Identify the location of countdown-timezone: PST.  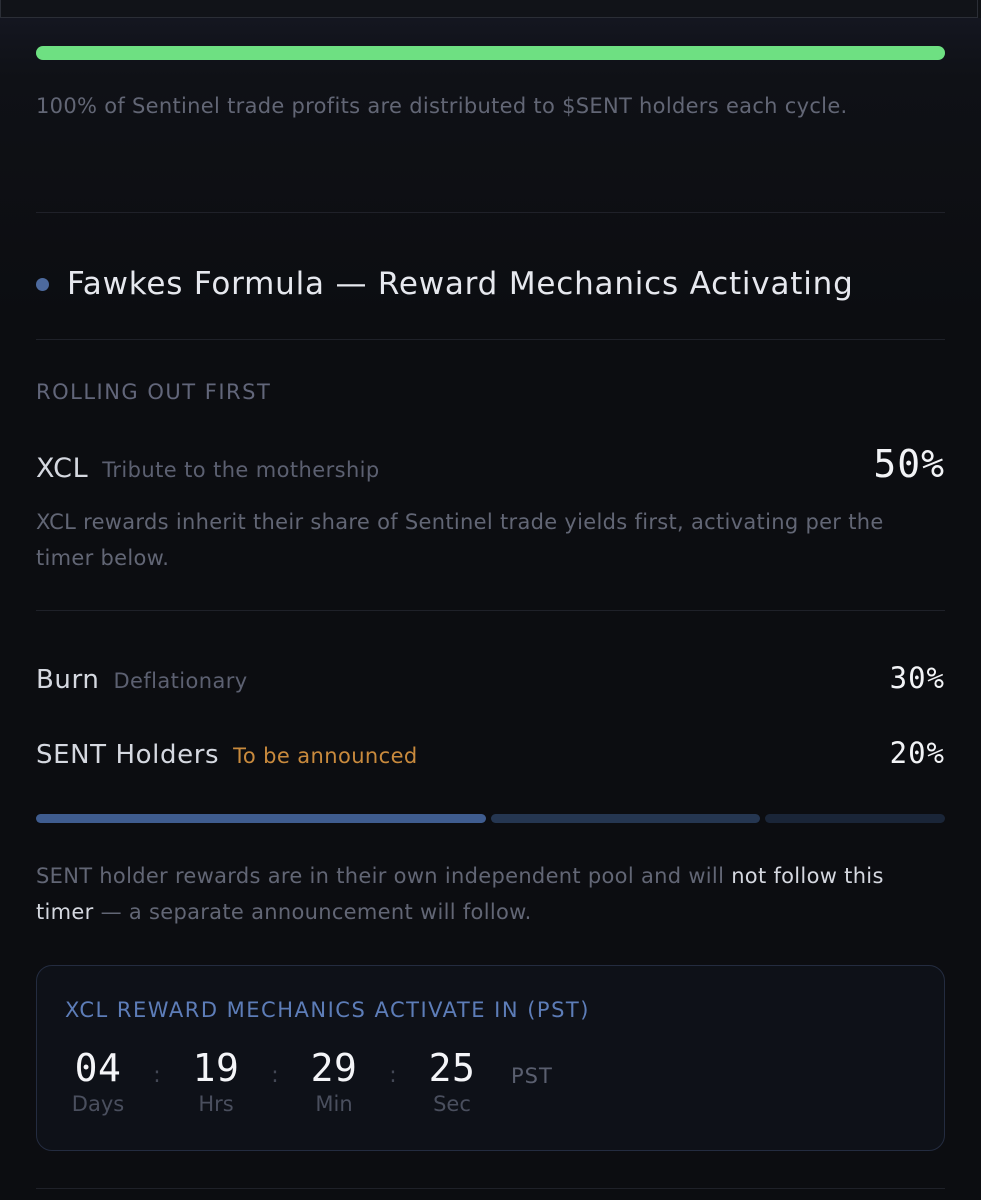
(532, 1076).